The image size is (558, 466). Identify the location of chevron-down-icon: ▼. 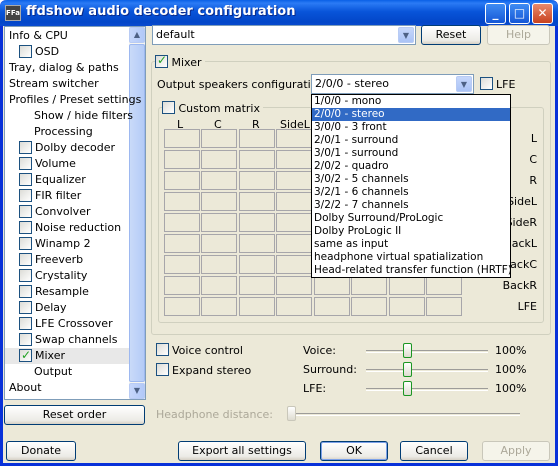
(406, 35).